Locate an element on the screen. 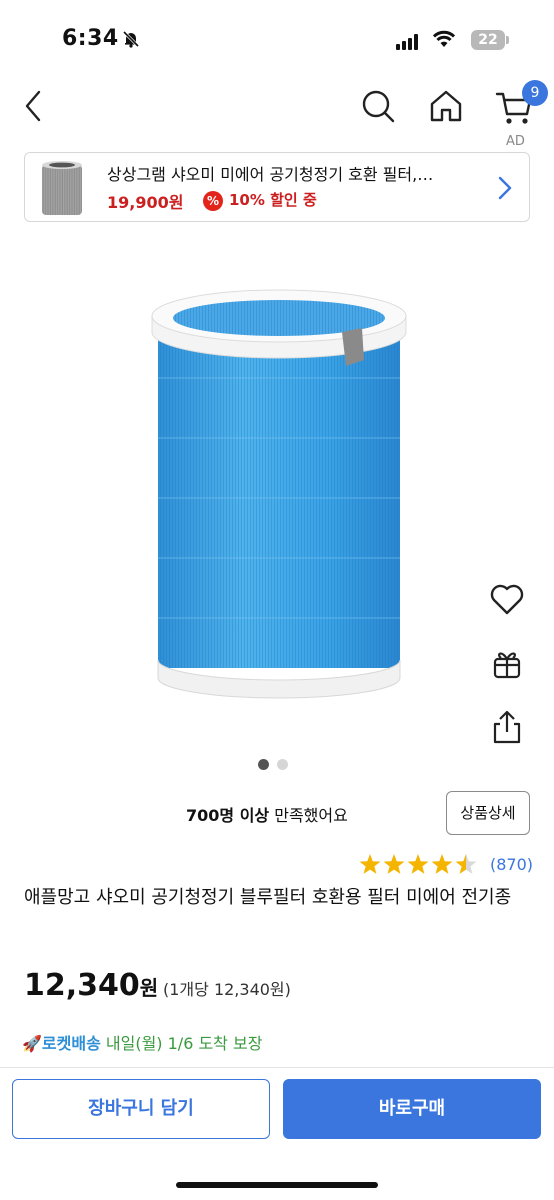  rocket-delivery-label: 로켓배송 is located at coordinates (71, 1043).